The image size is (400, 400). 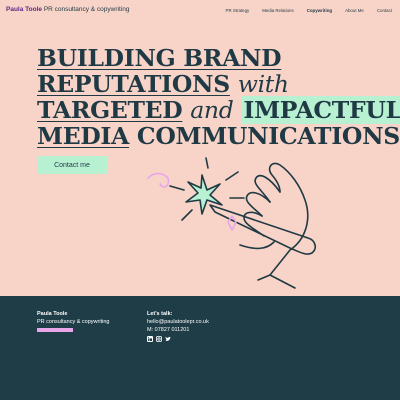 What do you see at coordinates (263, 84) in the screenshot?
I see `hero-word-with: with` at bounding box center [263, 84].